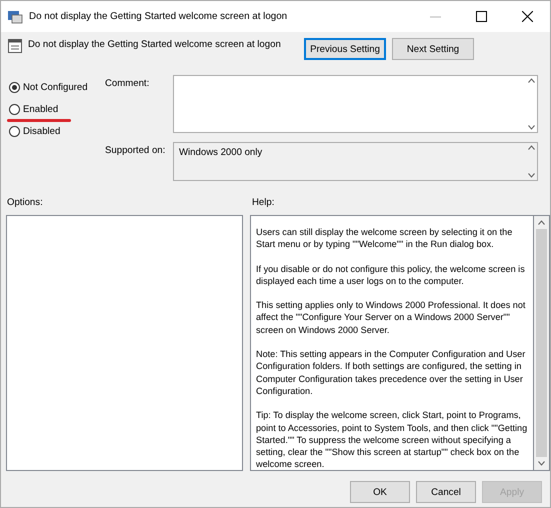 The image size is (551, 508). Describe the element at coordinates (55, 87) in the screenshot. I see `radio-label: Not Configured` at that location.